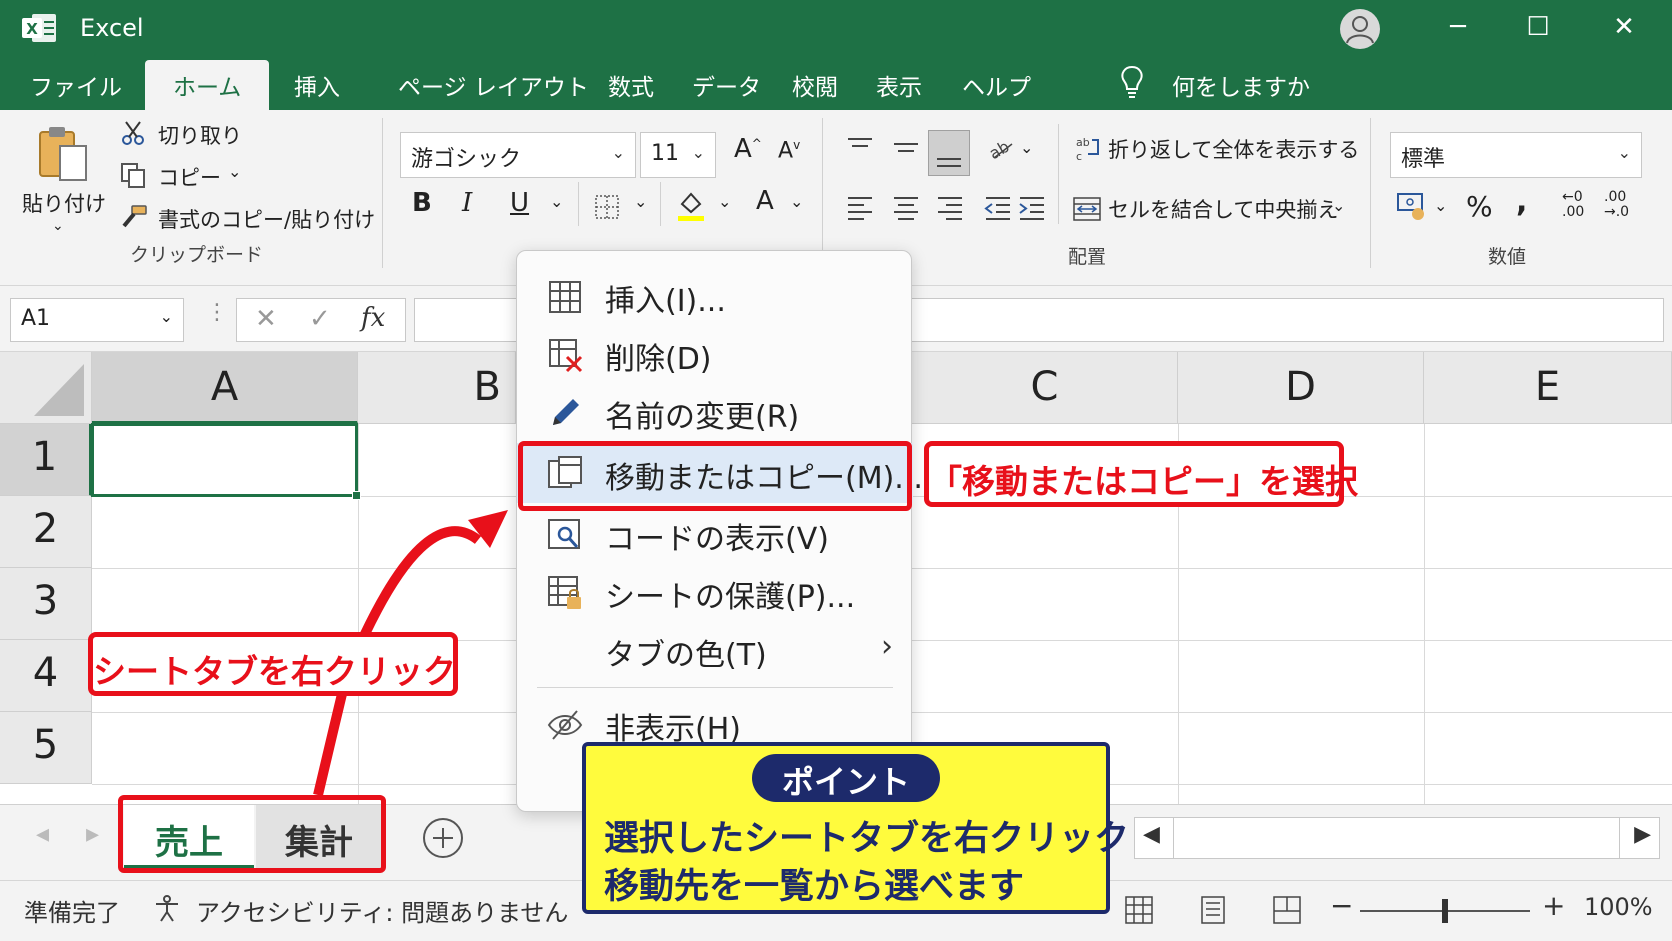  What do you see at coordinates (949, 153) in the screenshot?
I see `align-bottom-button` at bounding box center [949, 153].